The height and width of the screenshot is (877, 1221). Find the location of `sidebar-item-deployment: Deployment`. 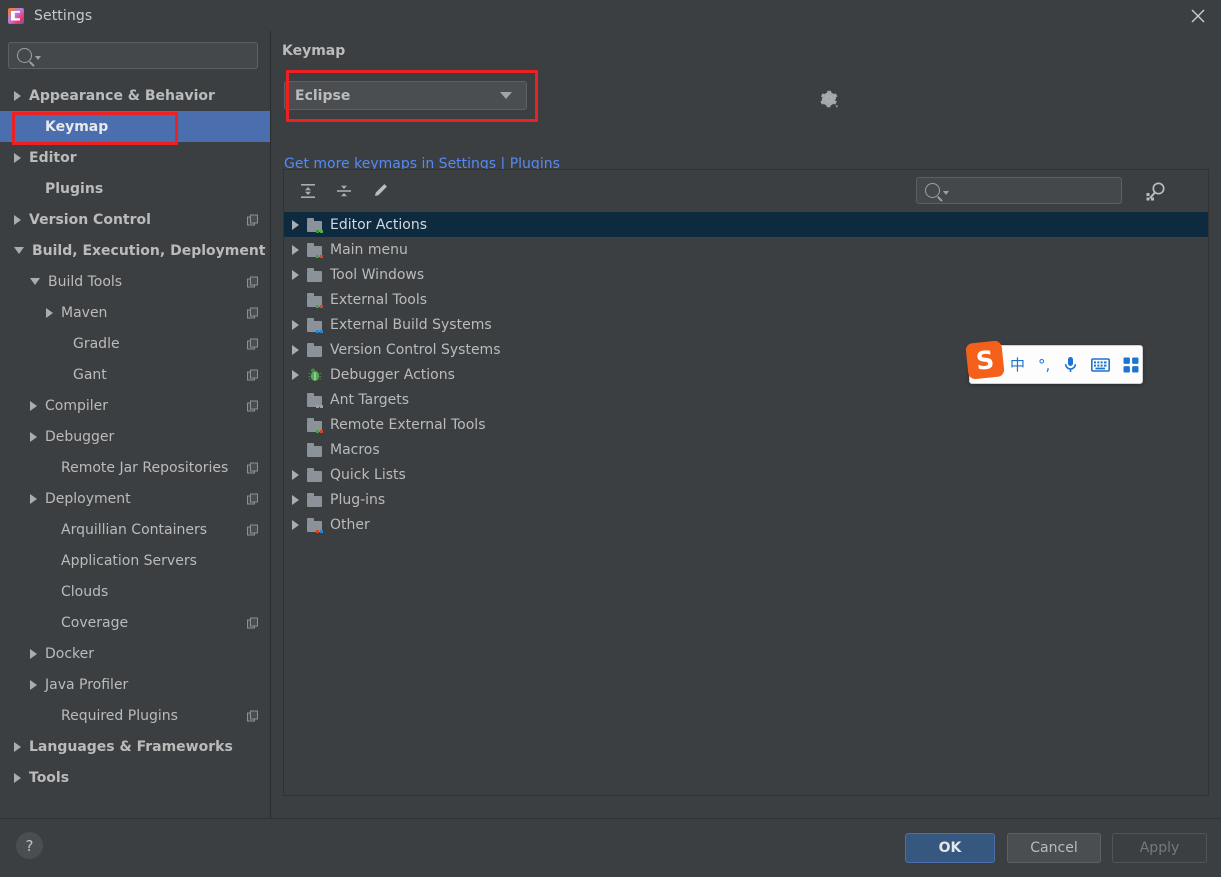

sidebar-item-deployment: Deployment is located at coordinates (135, 498).